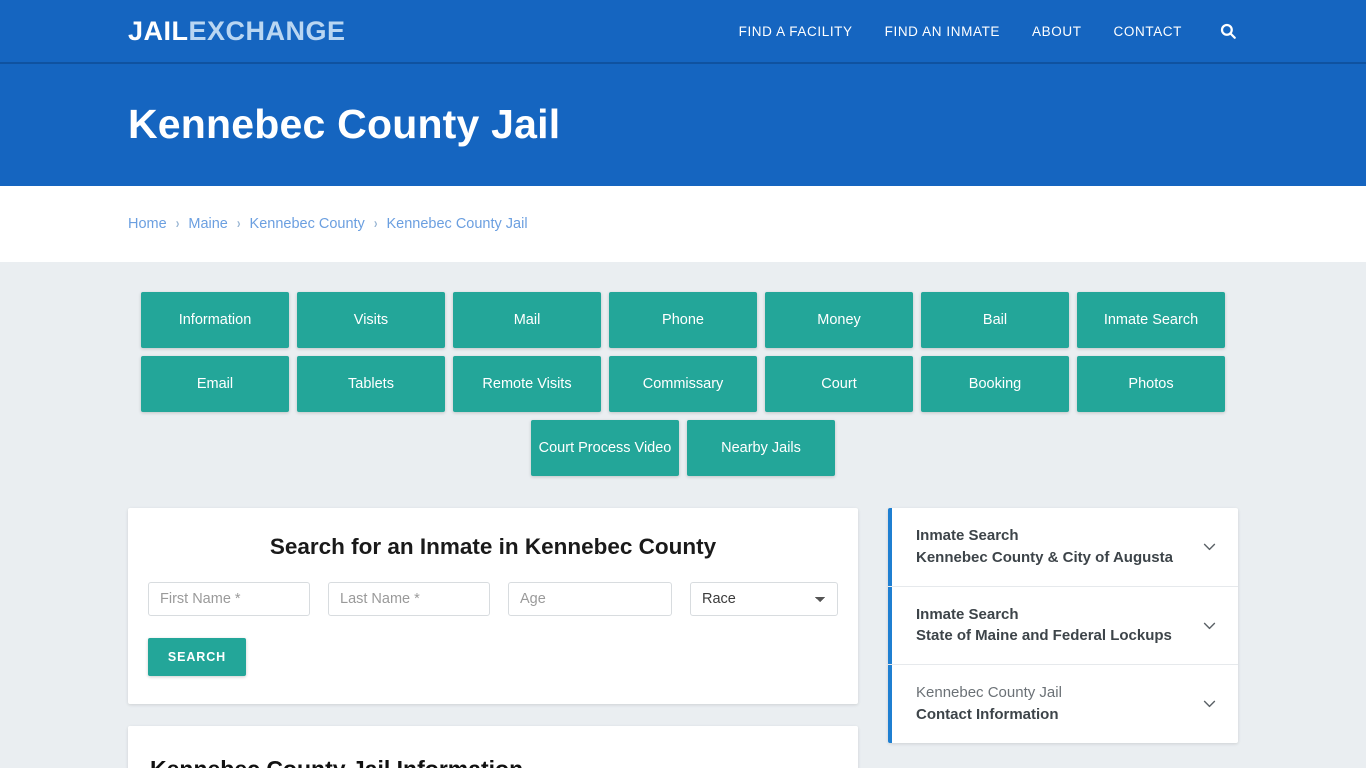 The image size is (1366, 768). I want to click on topic-button-remote-visits: Remote Visits, so click(527, 384).